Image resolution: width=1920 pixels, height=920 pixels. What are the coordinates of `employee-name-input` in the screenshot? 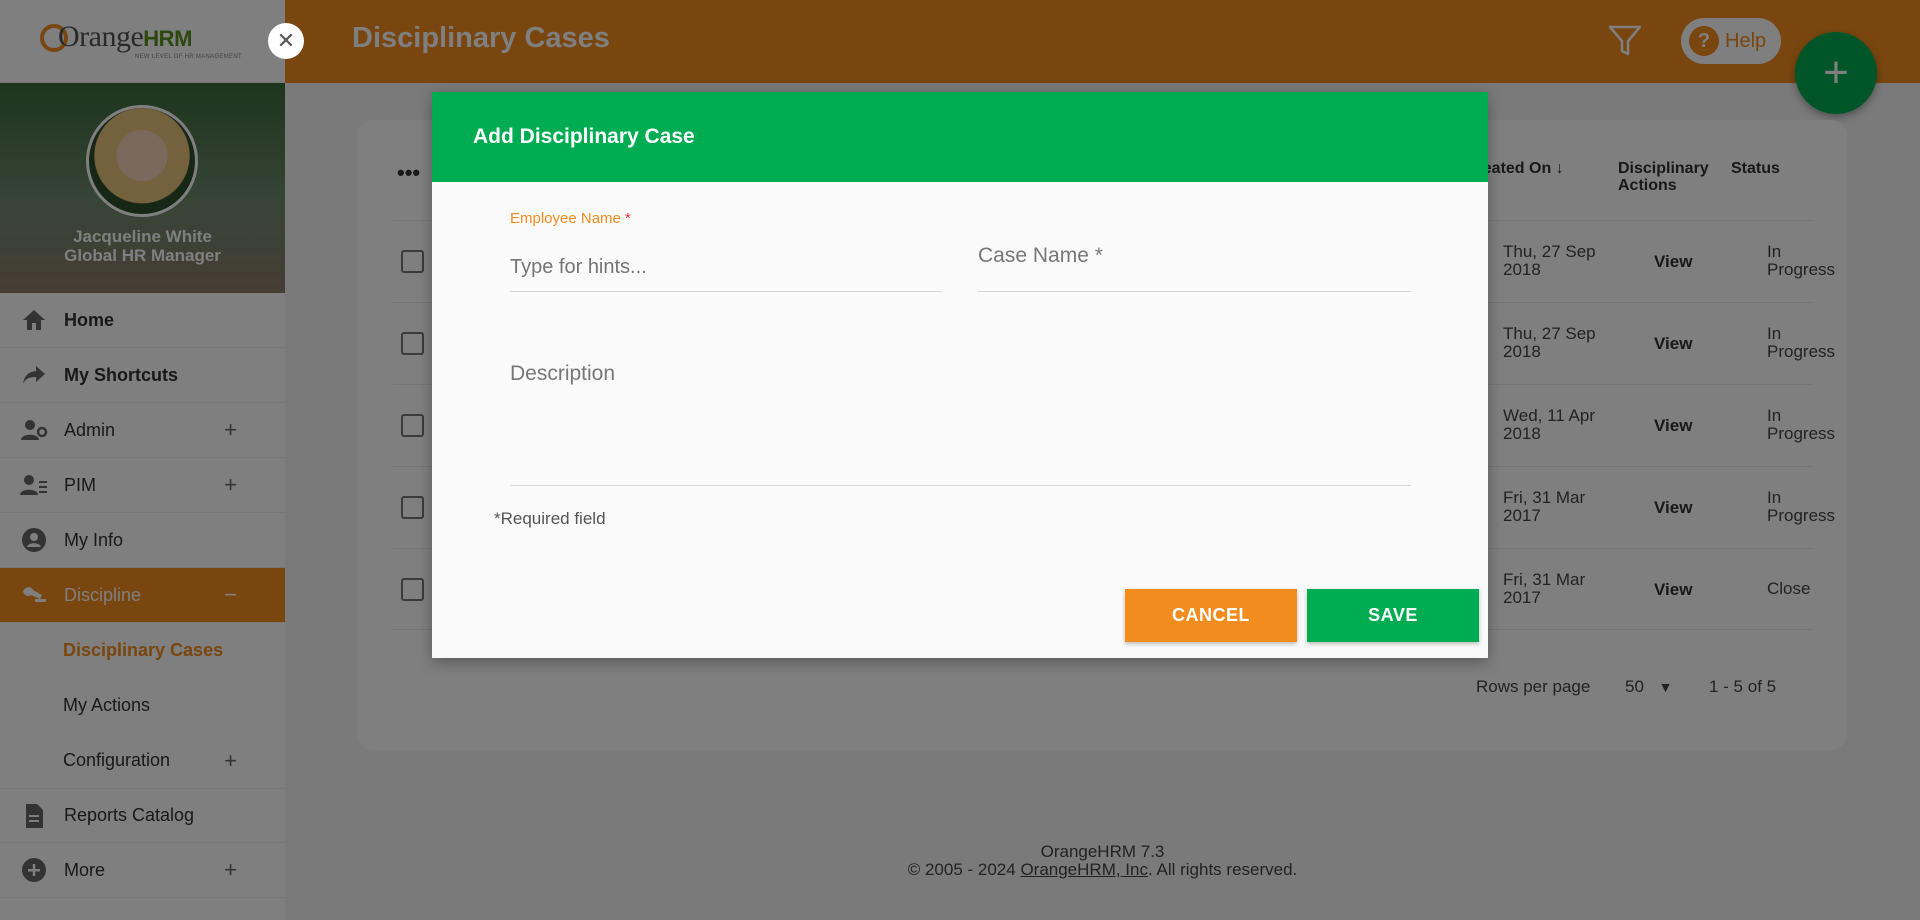 It's located at (725, 267).